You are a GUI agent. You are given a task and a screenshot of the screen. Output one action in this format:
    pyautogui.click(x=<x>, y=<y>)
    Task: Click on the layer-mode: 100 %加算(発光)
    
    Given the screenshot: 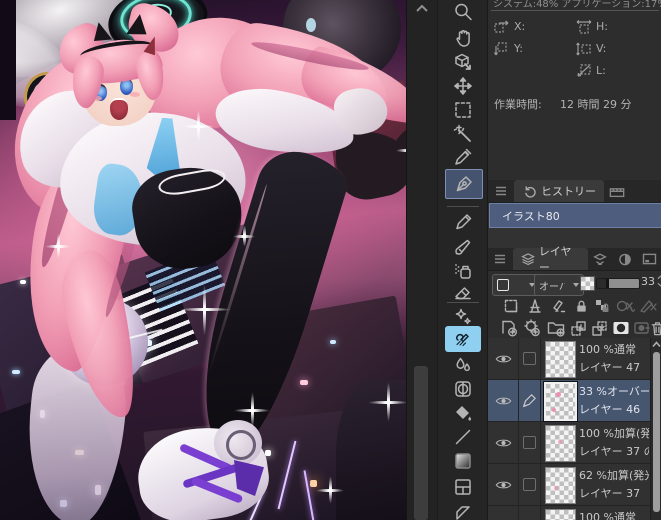 What is the action you would take?
    pyautogui.click(x=614, y=433)
    